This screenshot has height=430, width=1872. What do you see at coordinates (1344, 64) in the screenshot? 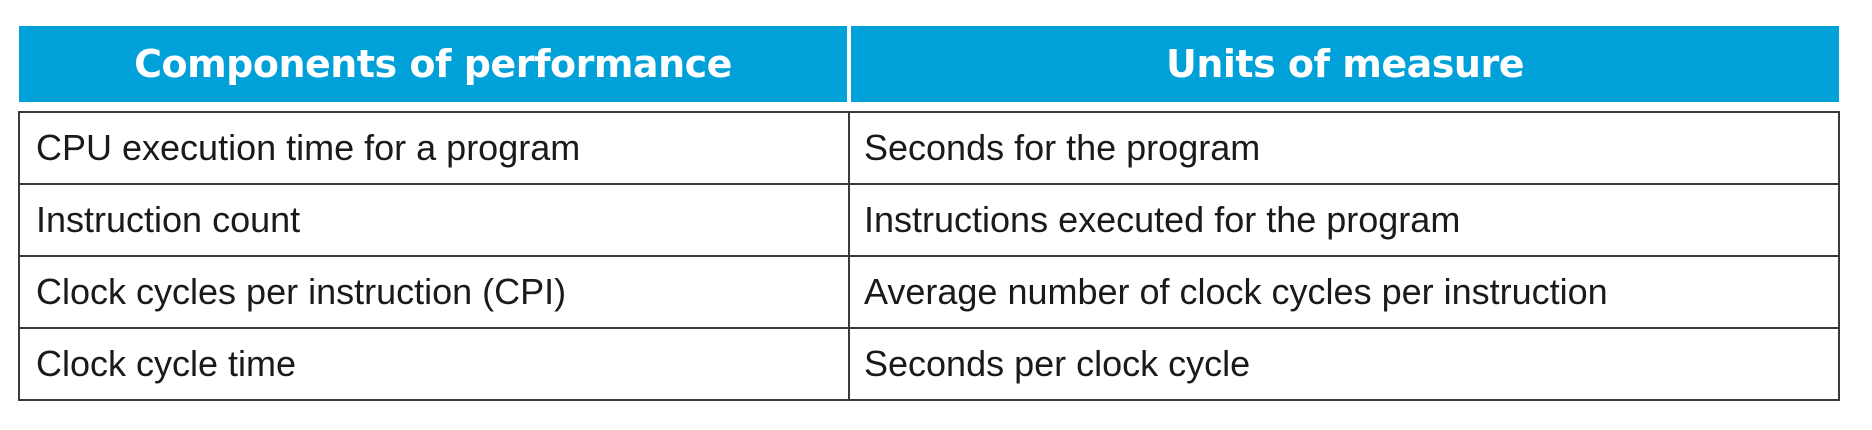
I see `header-units: Units of measure` at bounding box center [1344, 64].